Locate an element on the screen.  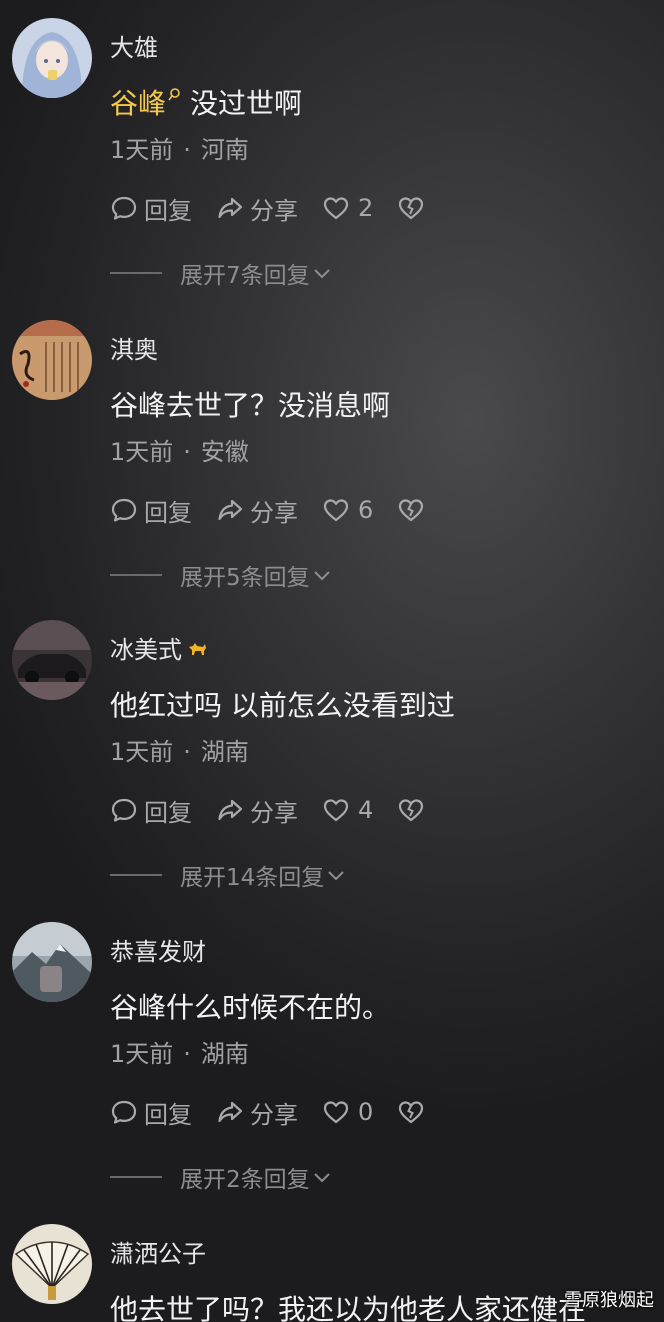
like-count: 2 is located at coordinates (366, 208).